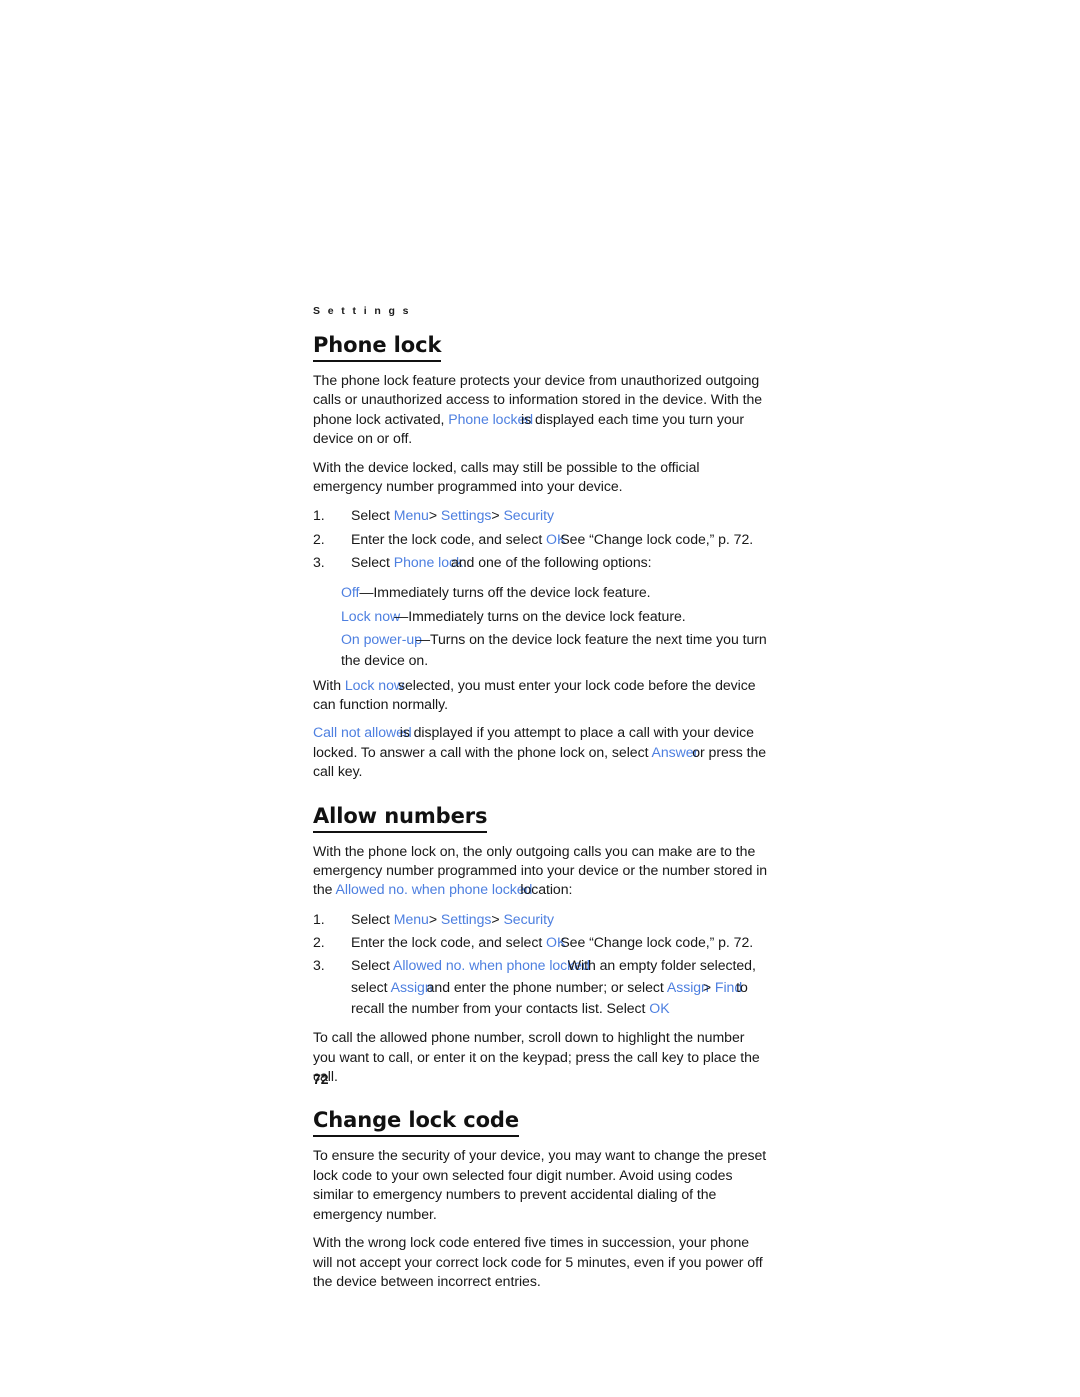 This screenshot has width=1080, height=1397. Describe the element at coordinates (362, 732) in the screenshot. I see `ui-term: Call not allowed` at that location.